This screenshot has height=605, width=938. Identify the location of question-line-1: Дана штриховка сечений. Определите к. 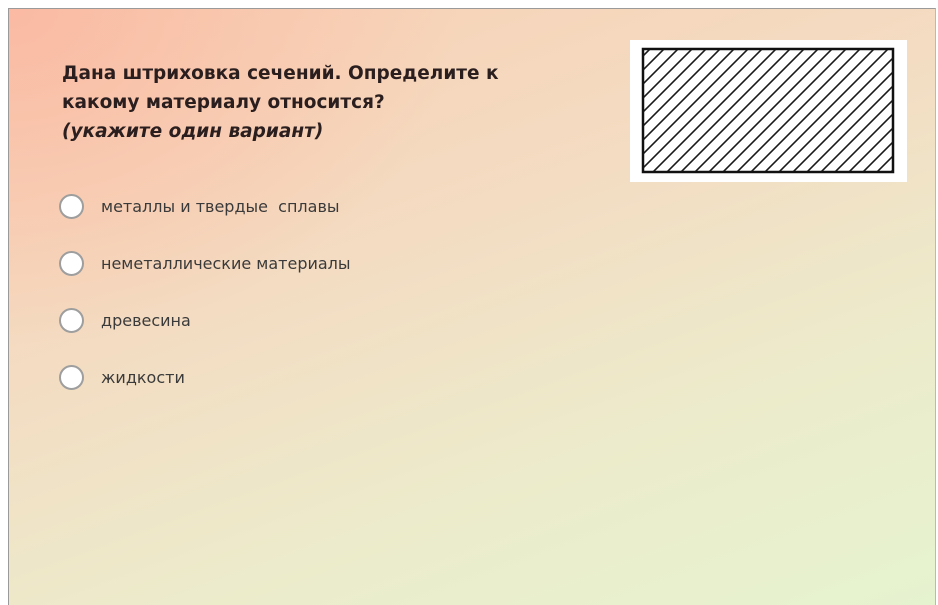
(280, 73).